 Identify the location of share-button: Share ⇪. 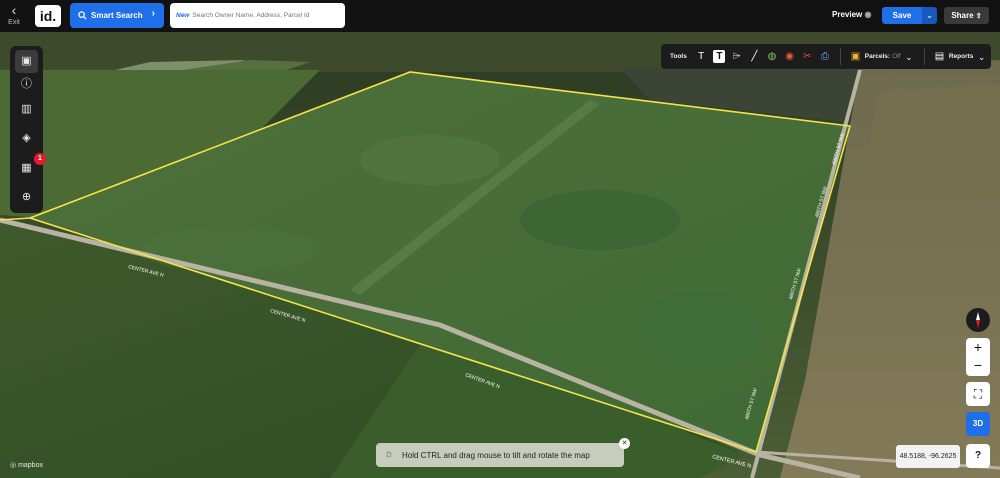
(966, 15).